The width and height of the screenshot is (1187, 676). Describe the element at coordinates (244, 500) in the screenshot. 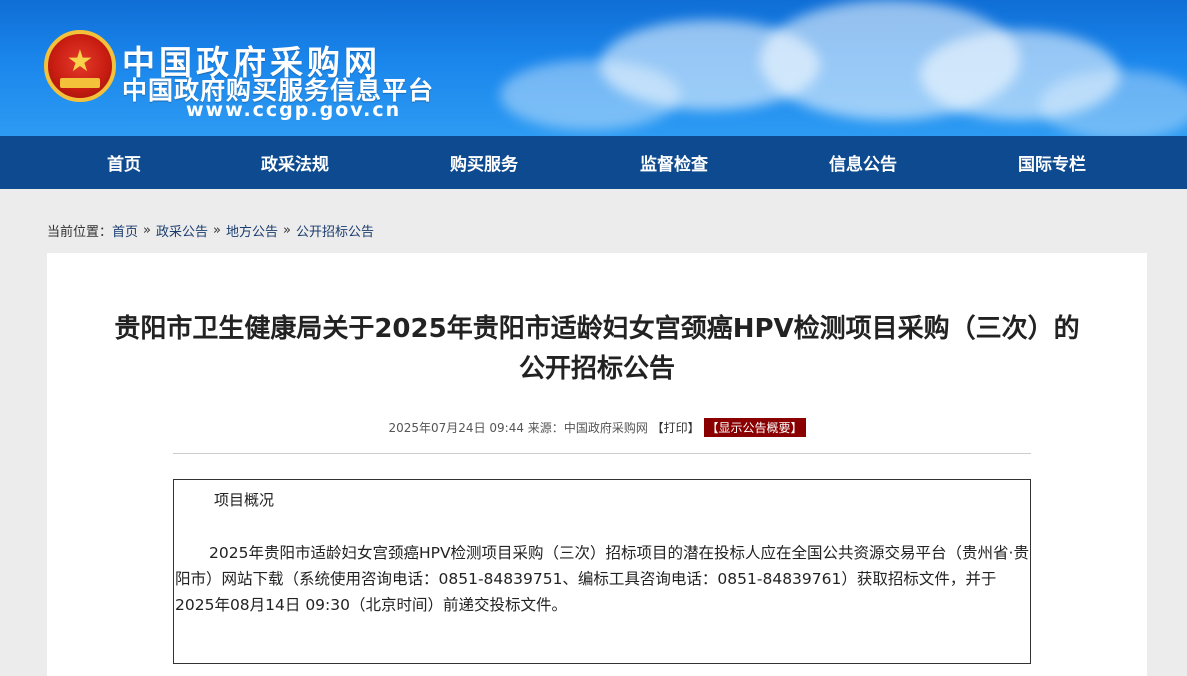

I see `overview-heading: 项目概况` at that location.